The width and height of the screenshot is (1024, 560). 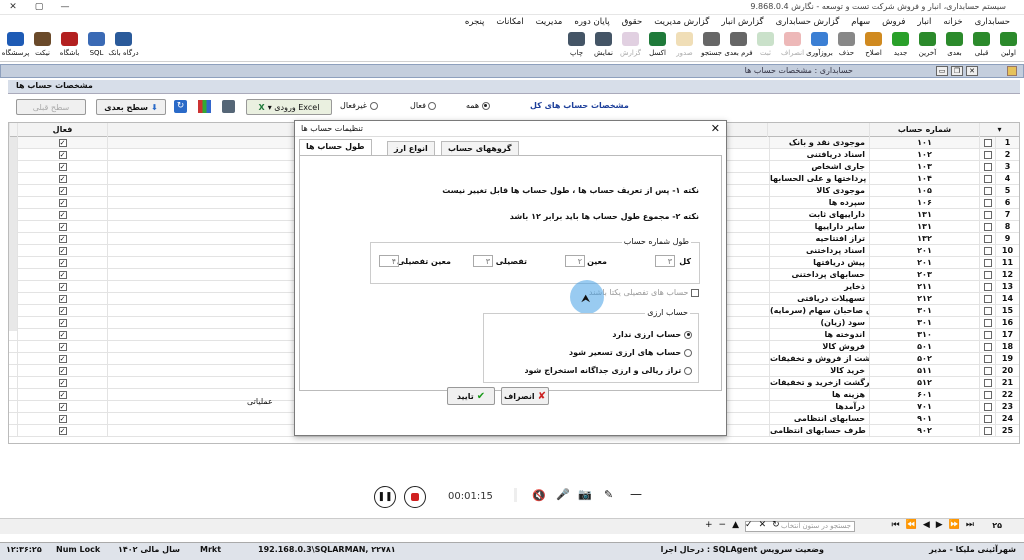 I want to click on col-filter-icon: ▾, so click(x=999, y=130).